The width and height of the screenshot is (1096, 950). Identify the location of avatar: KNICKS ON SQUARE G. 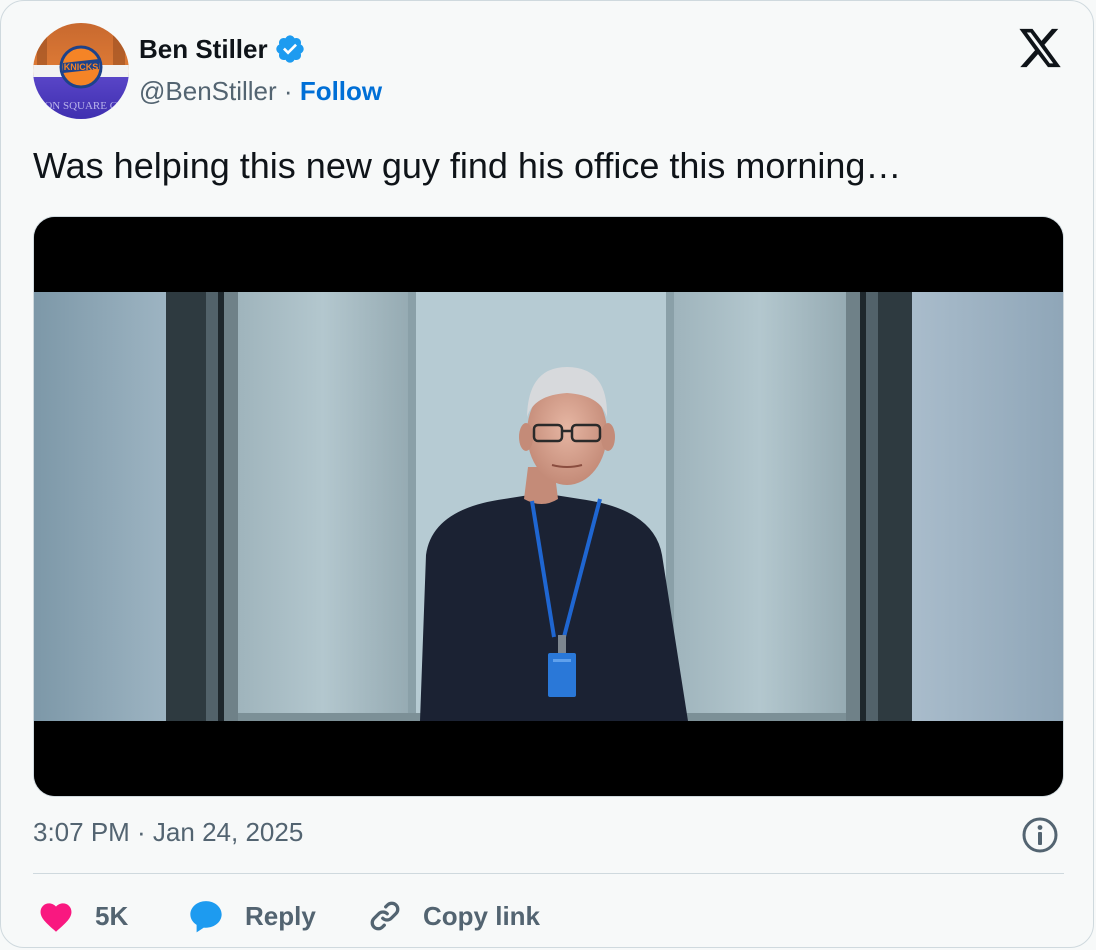
(81, 71).